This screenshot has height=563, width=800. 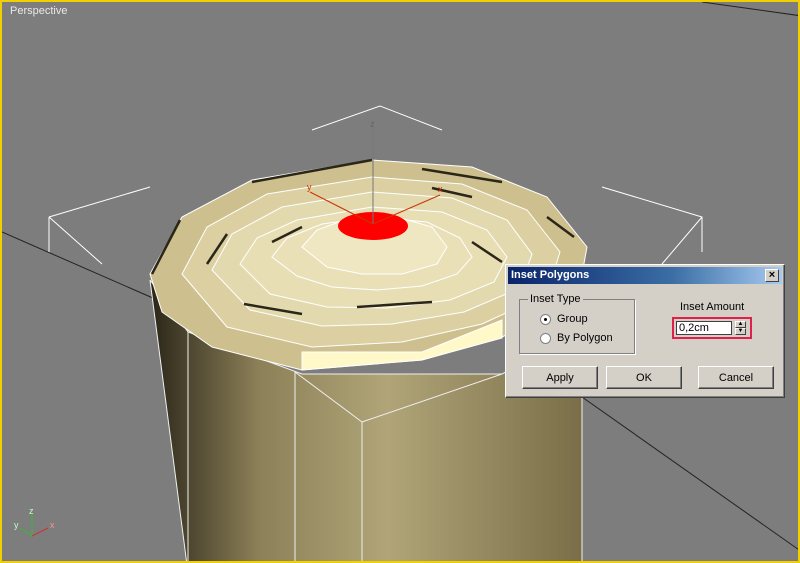 I want to click on dialog-title: Inset Polygons, so click(x=550, y=275).